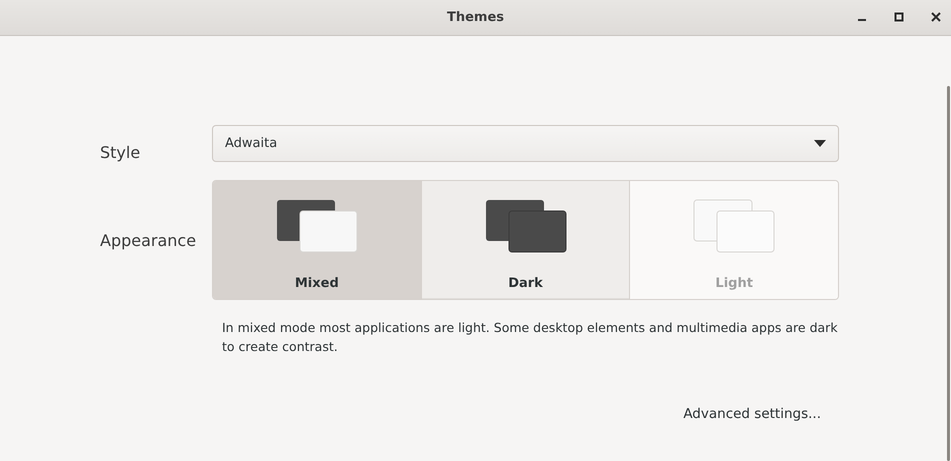 Image resolution: width=951 pixels, height=461 pixels. I want to click on window-title: Themes, so click(475, 17).